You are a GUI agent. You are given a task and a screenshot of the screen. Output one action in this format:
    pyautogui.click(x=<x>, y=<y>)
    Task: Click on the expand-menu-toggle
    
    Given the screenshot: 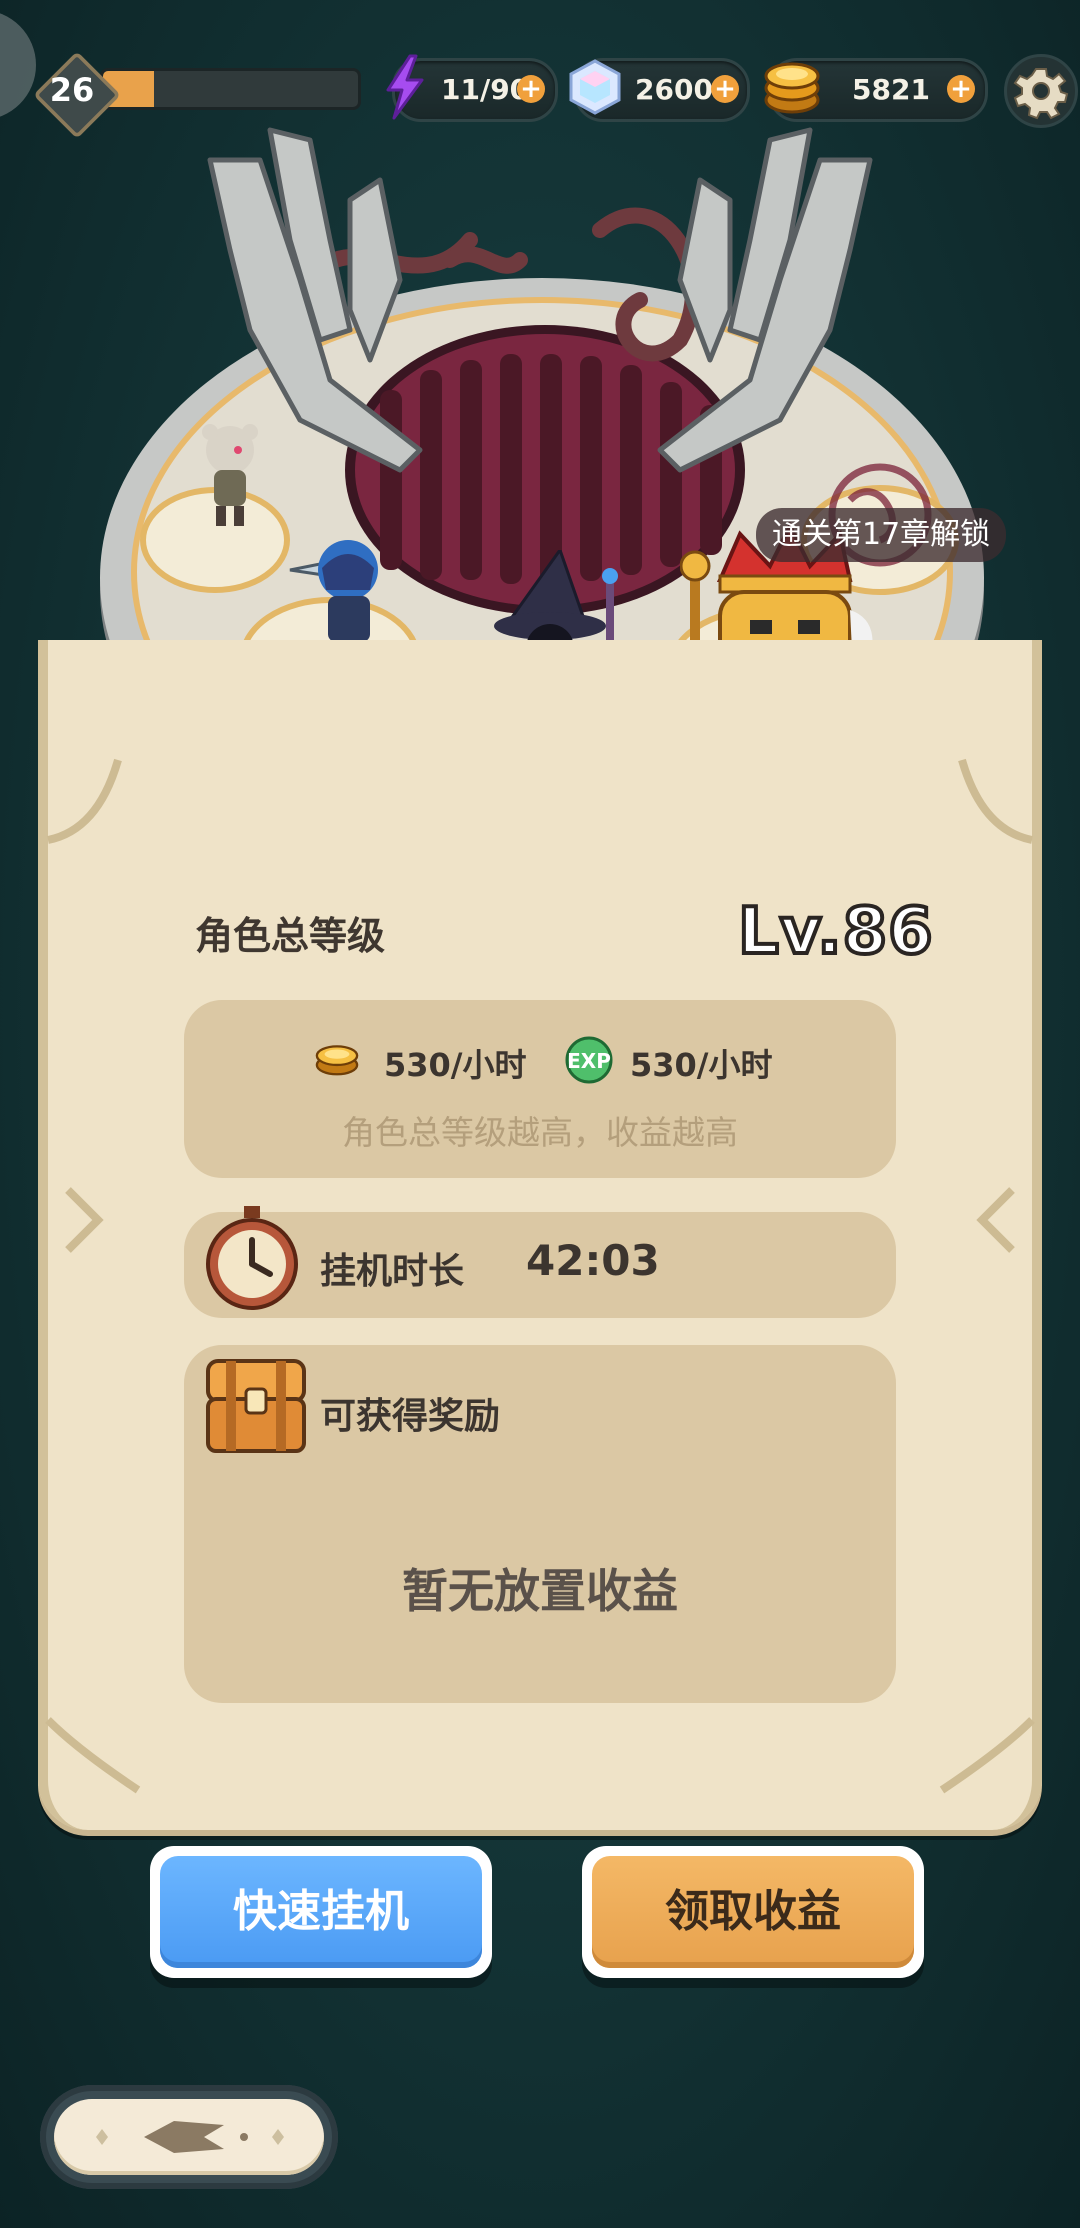 What is the action you would take?
    pyautogui.click(x=189, y=2137)
    